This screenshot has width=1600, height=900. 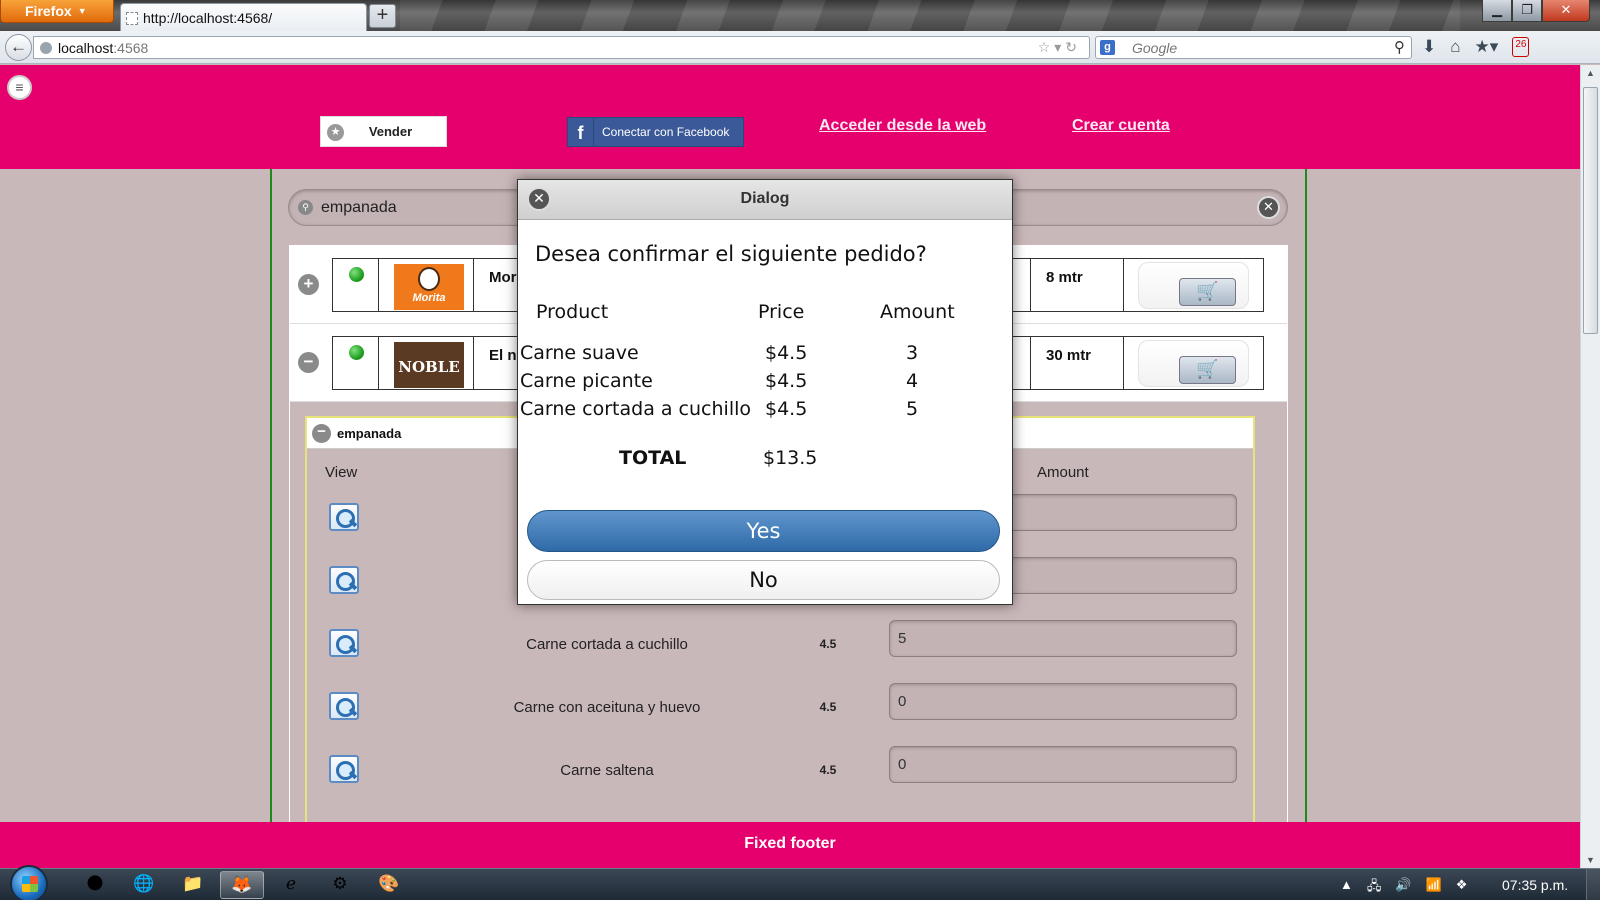 I want to click on addon-badge: 26, so click(x=1521, y=47).